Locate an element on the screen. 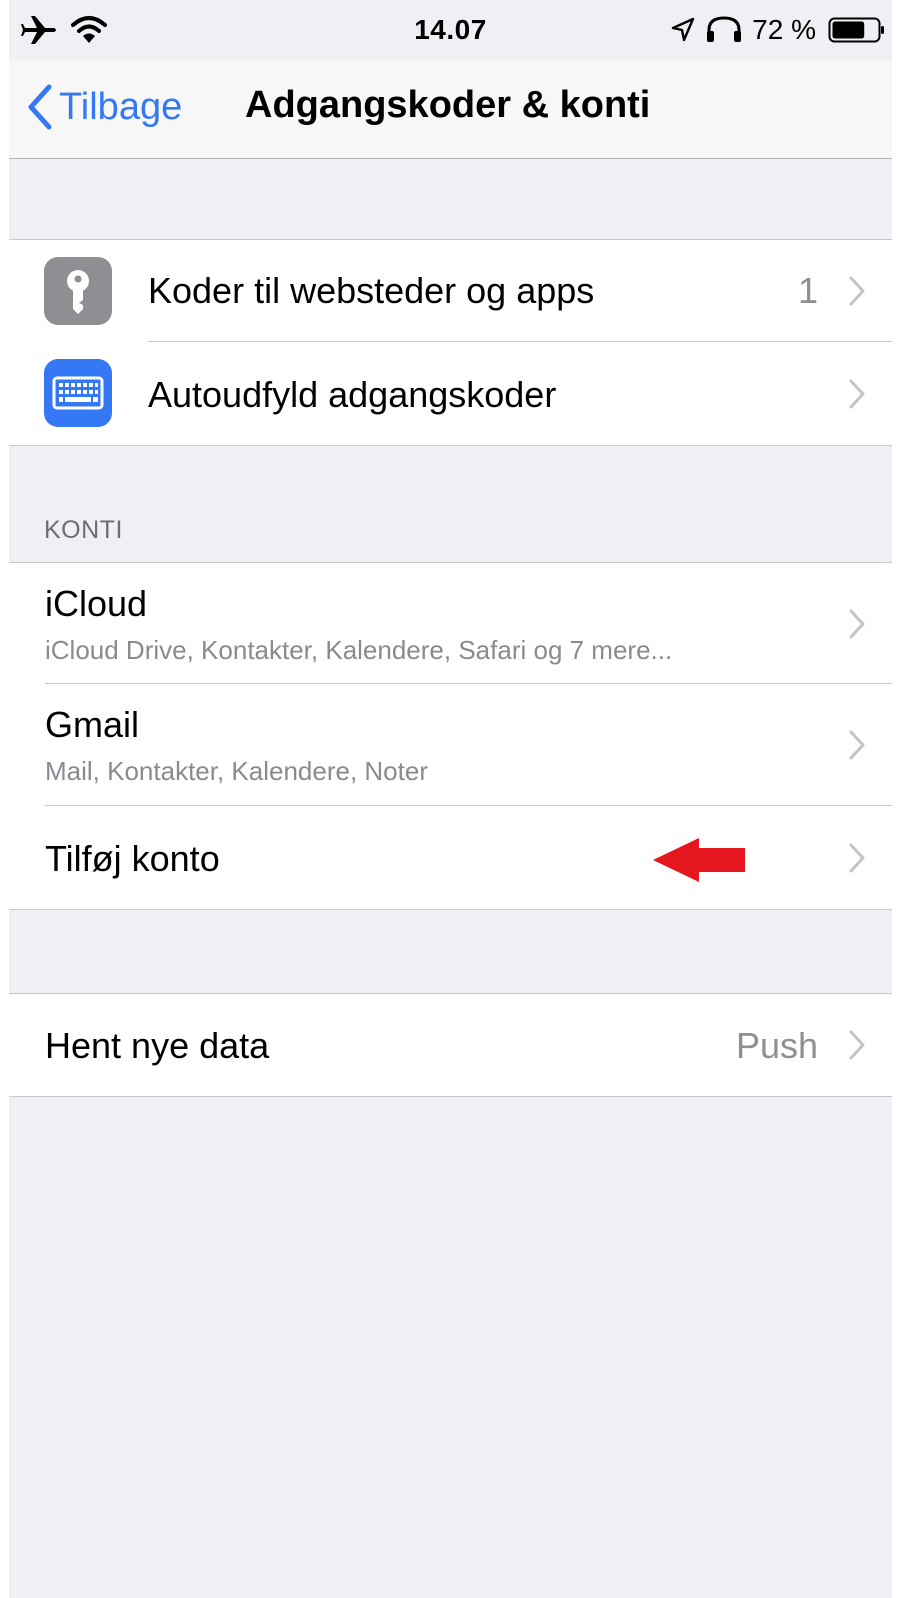  status-right: 72 % is located at coordinates (778, 30).